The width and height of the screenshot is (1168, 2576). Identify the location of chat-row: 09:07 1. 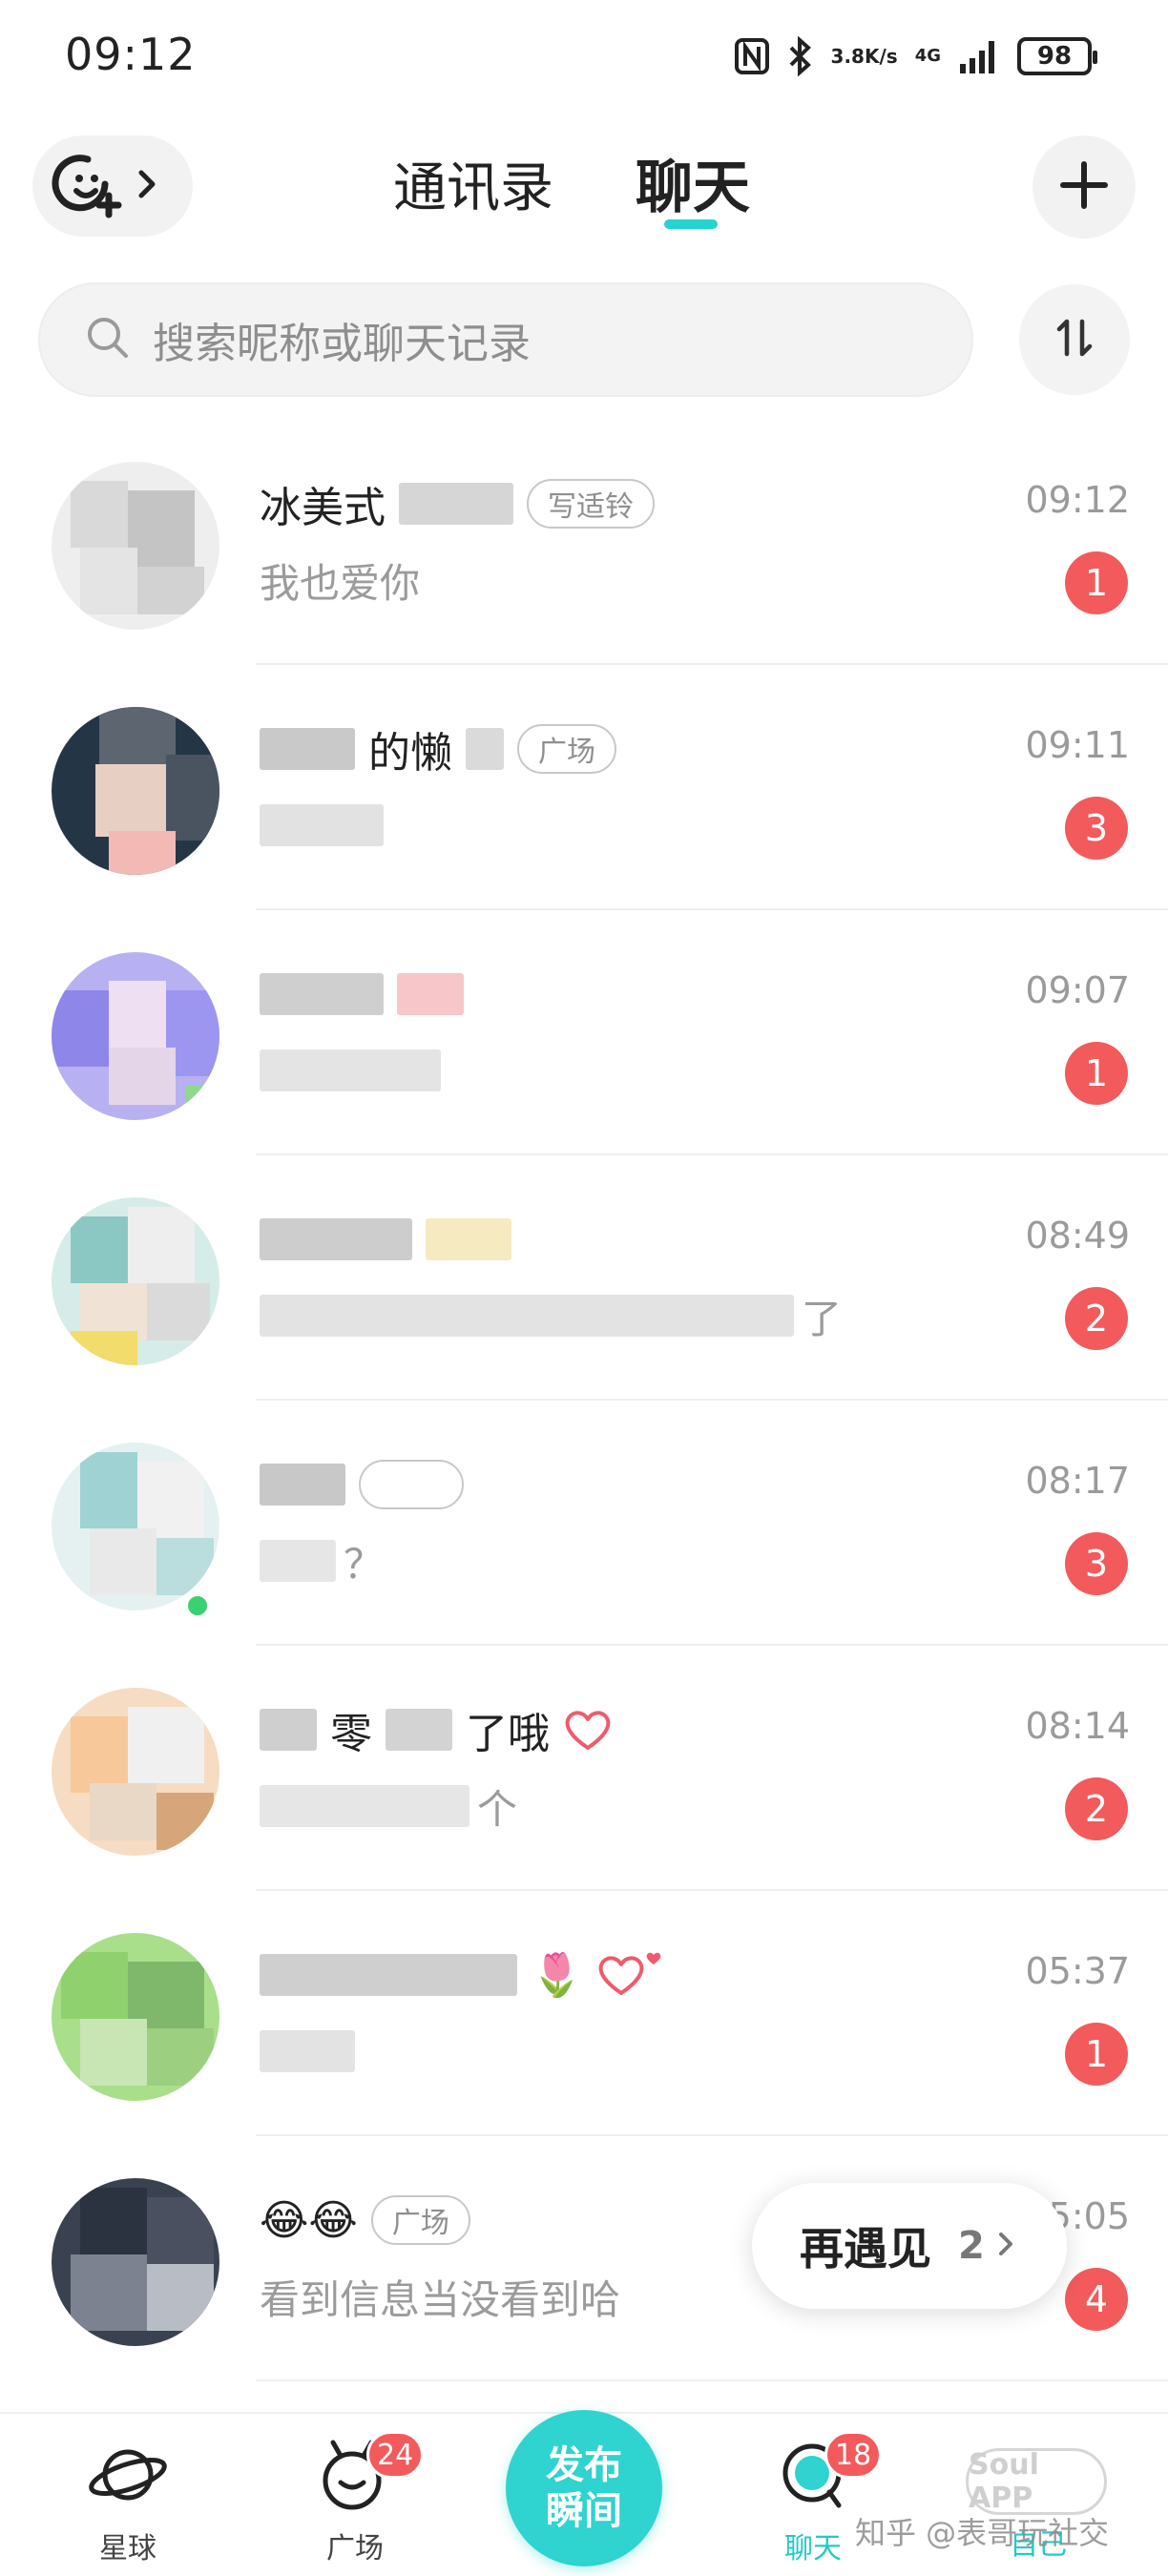
(584, 1032).